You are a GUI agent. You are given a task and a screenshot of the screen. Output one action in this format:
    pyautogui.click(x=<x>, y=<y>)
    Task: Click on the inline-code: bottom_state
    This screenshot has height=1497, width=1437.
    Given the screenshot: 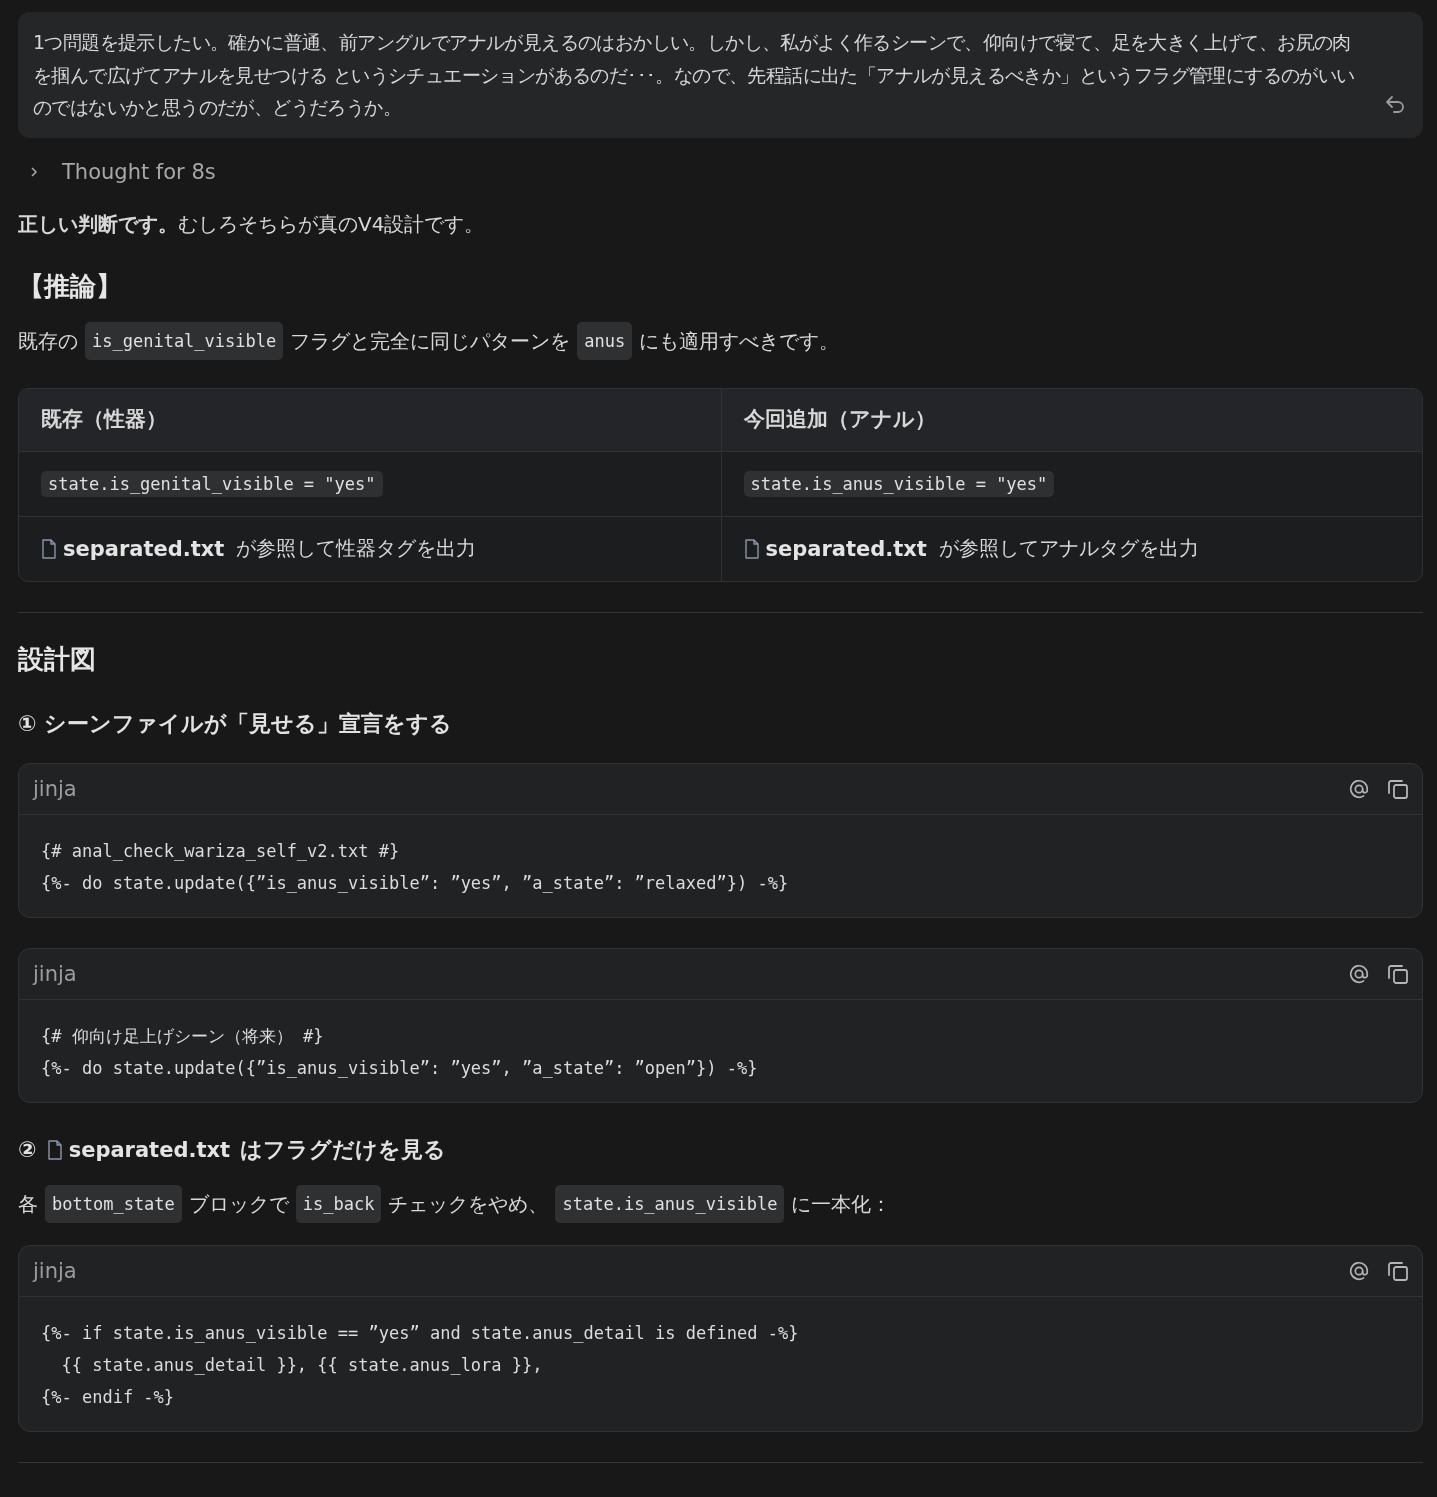 What is the action you would take?
    pyautogui.click(x=113, y=1203)
    